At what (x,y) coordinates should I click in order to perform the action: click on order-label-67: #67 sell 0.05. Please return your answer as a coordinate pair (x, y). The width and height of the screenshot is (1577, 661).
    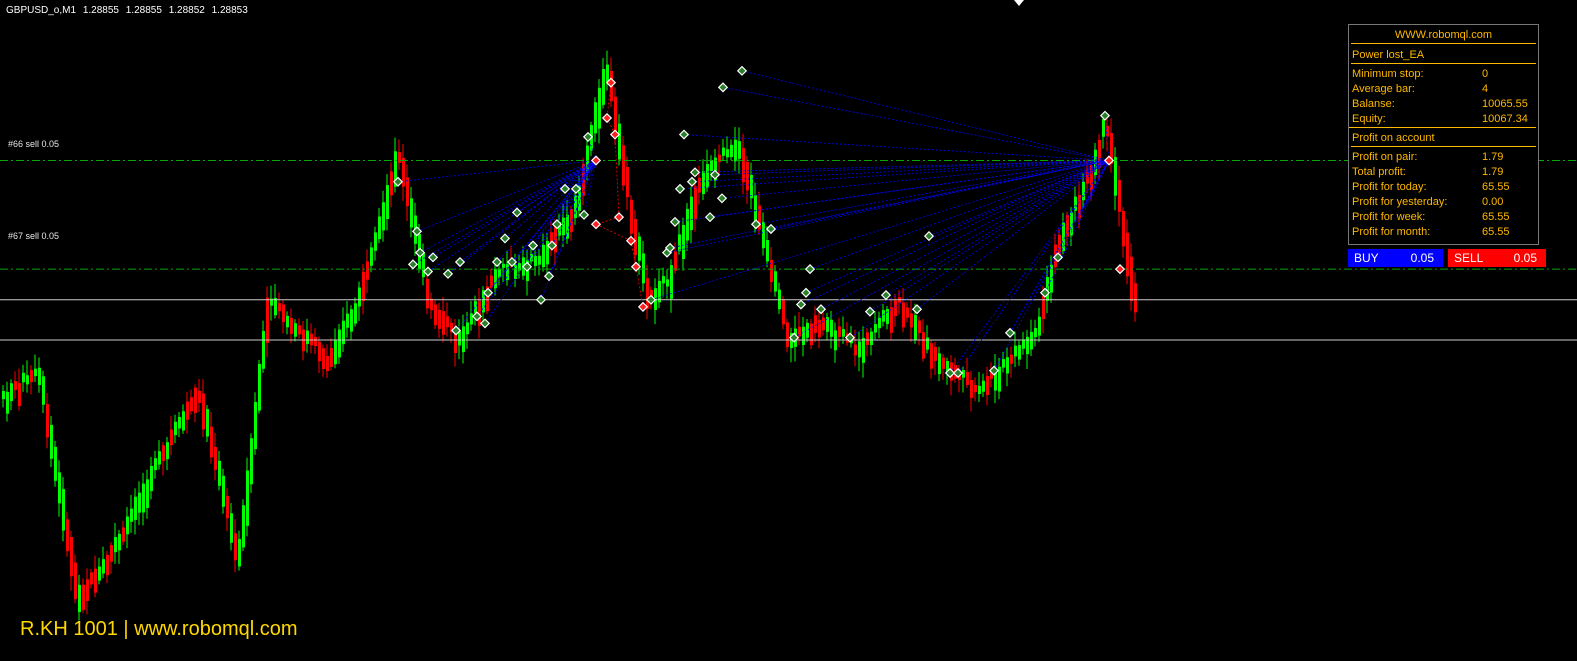
    Looking at the image, I should click on (33, 236).